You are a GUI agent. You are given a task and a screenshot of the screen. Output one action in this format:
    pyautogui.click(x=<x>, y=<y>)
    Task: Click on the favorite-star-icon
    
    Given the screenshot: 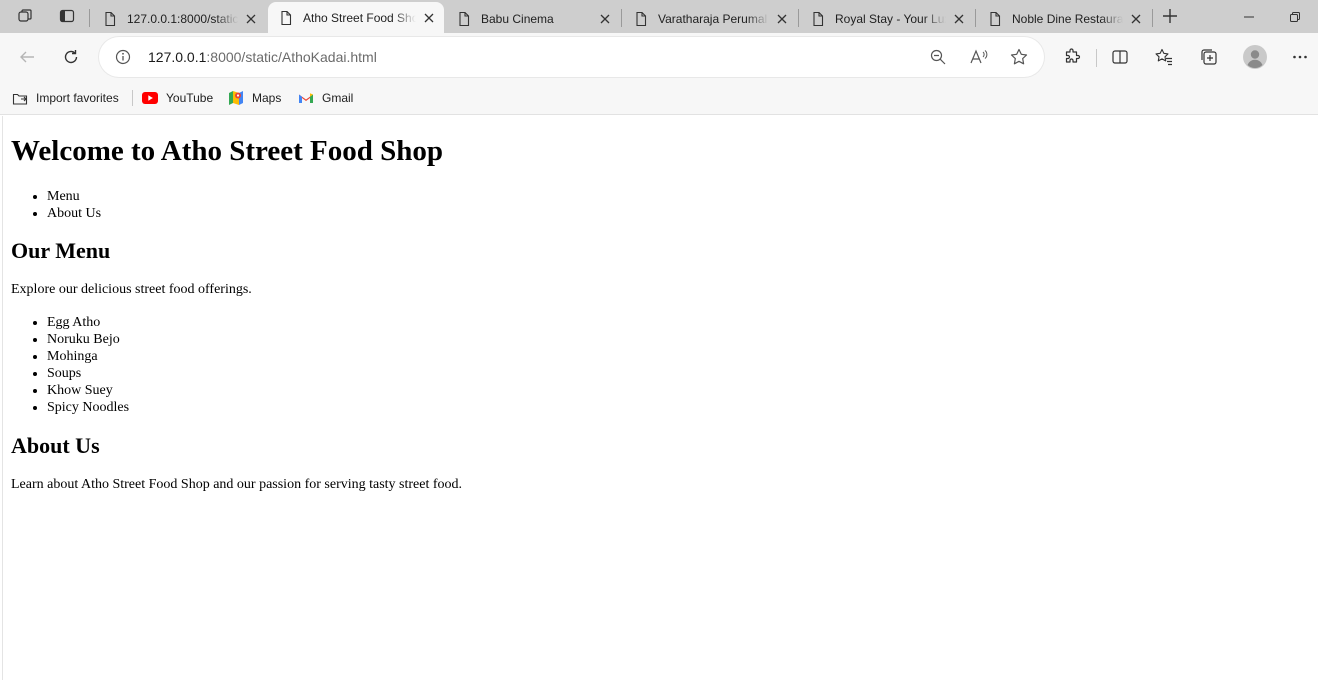 What is the action you would take?
    pyautogui.click(x=1019, y=57)
    